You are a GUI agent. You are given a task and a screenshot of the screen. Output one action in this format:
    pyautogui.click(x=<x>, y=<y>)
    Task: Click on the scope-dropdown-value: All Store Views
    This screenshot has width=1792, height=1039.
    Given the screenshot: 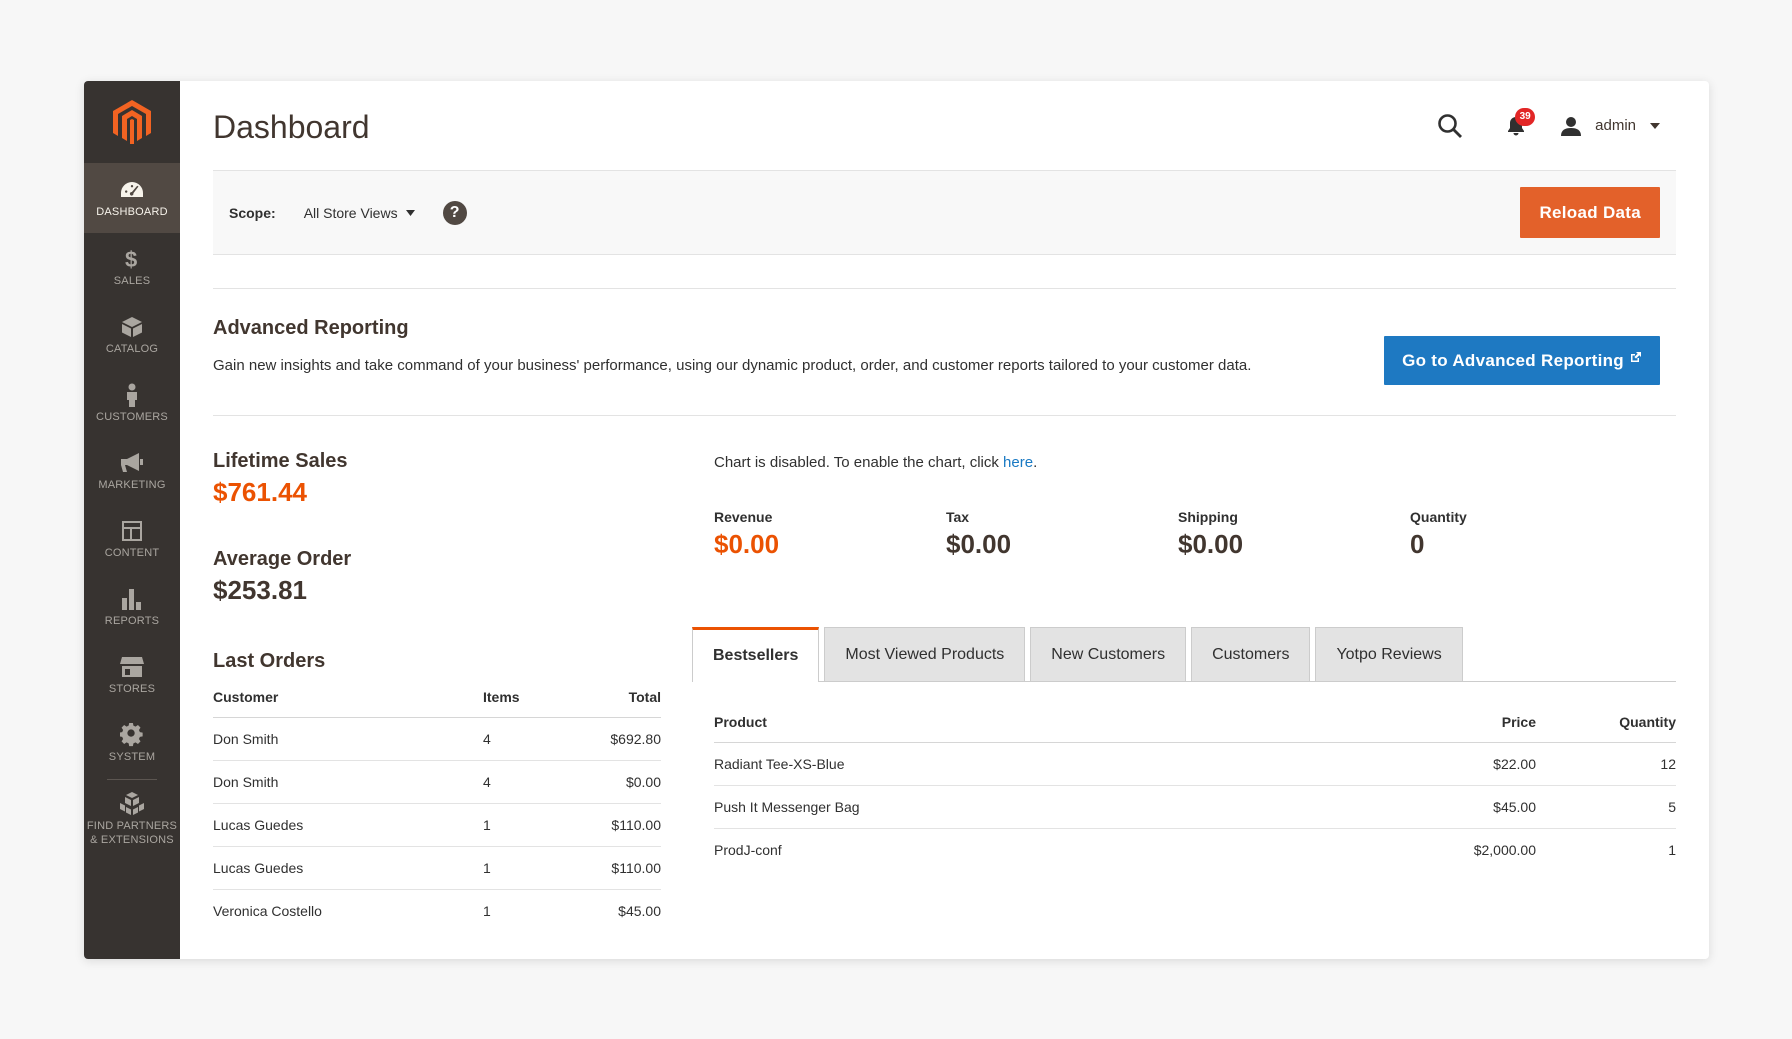 What is the action you would take?
    pyautogui.click(x=350, y=212)
    